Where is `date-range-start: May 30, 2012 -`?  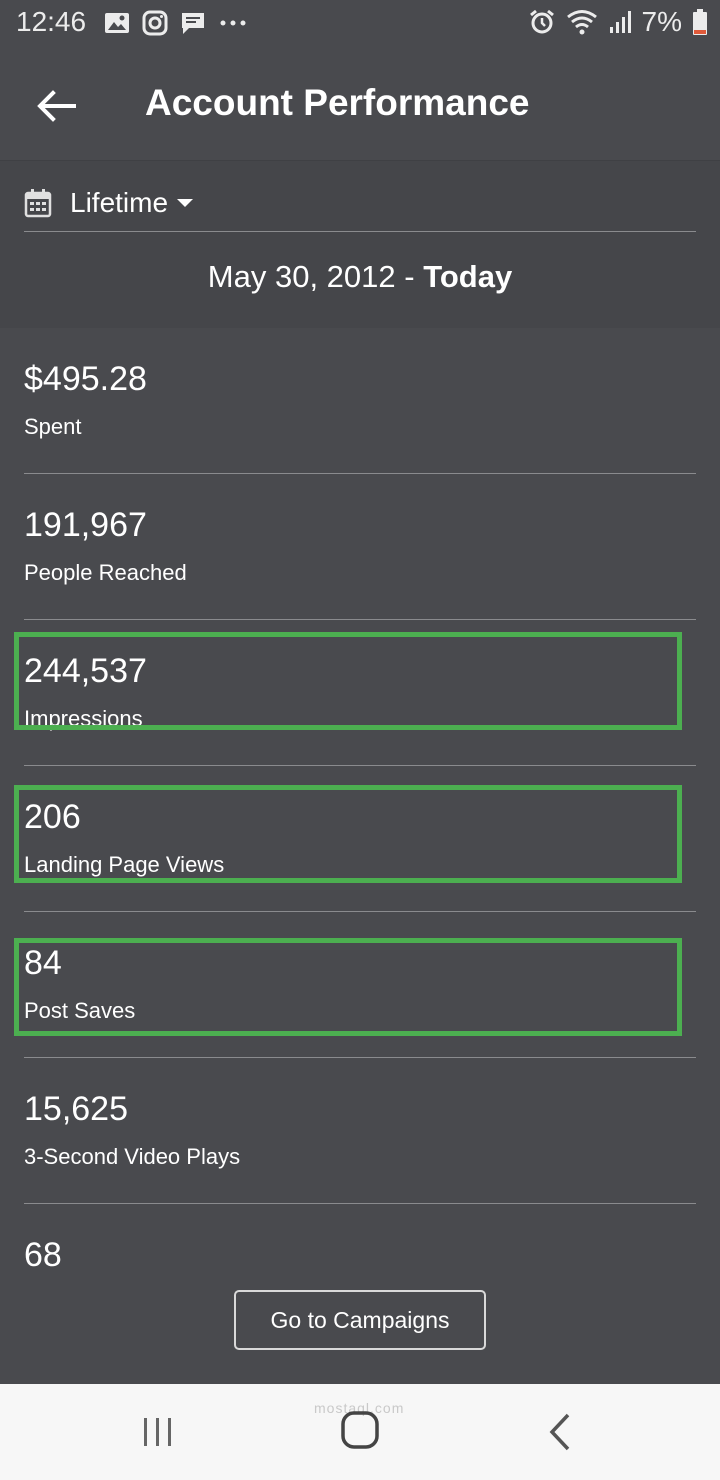 date-range-start: May 30, 2012 - is located at coordinates (315, 276).